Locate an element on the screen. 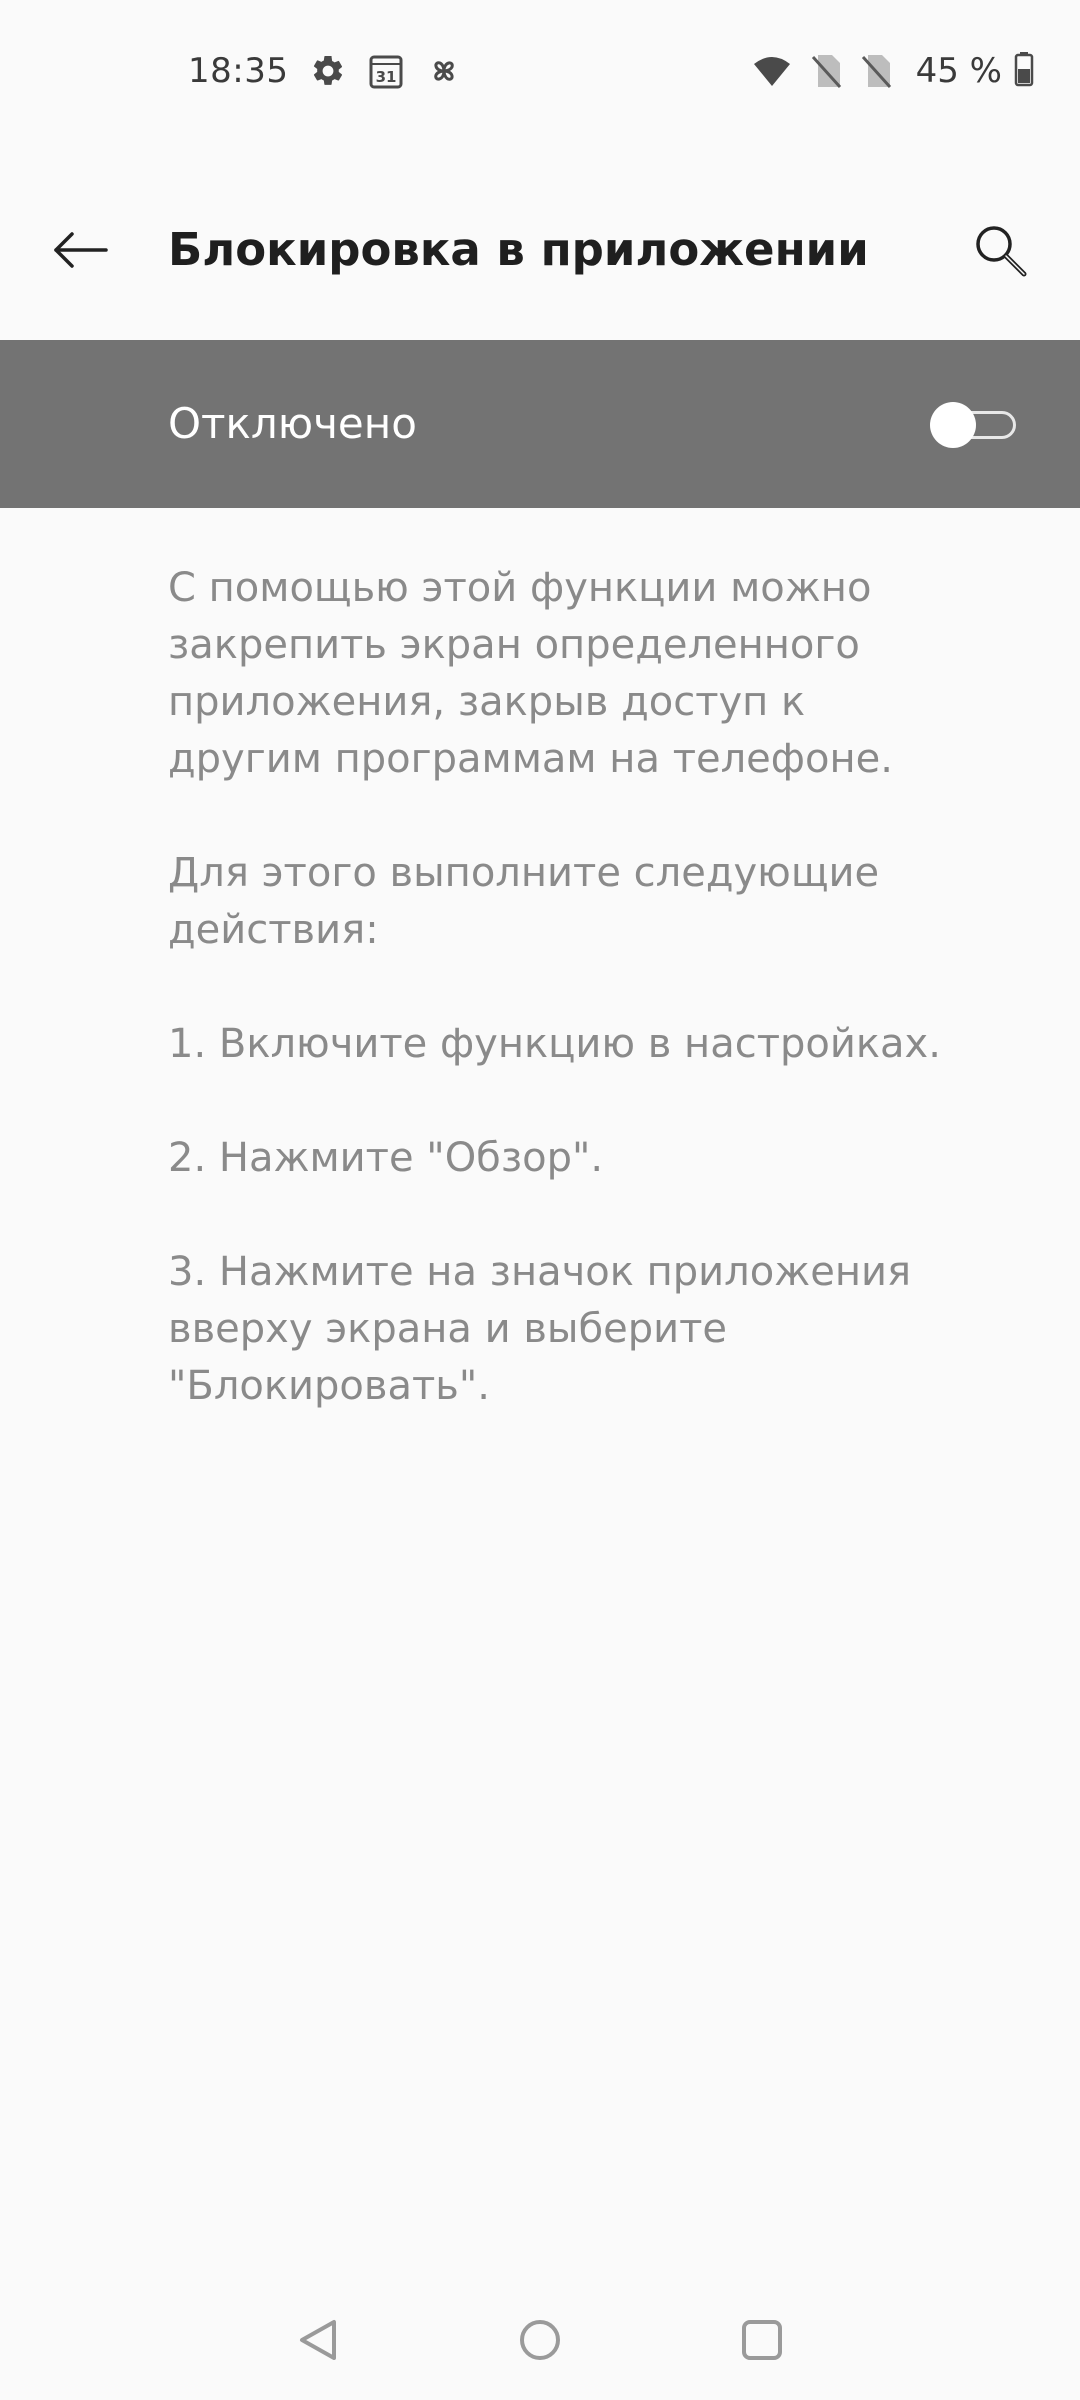  master-switch-label: Отключено is located at coordinates (292, 423).